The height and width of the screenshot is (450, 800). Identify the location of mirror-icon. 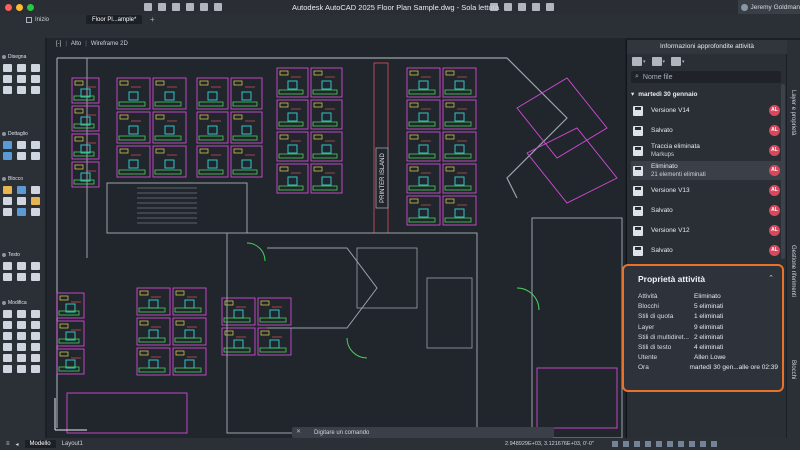
(21, 325).